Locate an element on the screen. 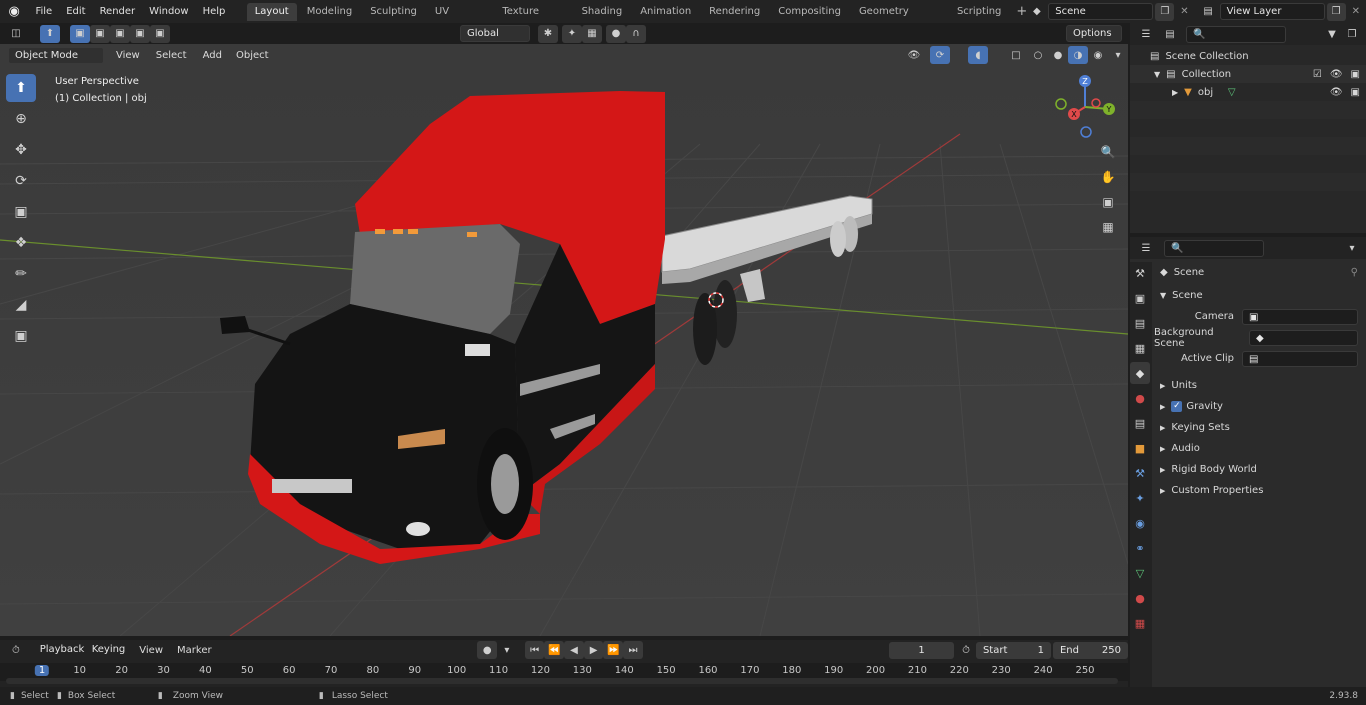 The image size is (1366, 705). wireframe-shading-icon: ○ is located at coordinates (1038, 55).